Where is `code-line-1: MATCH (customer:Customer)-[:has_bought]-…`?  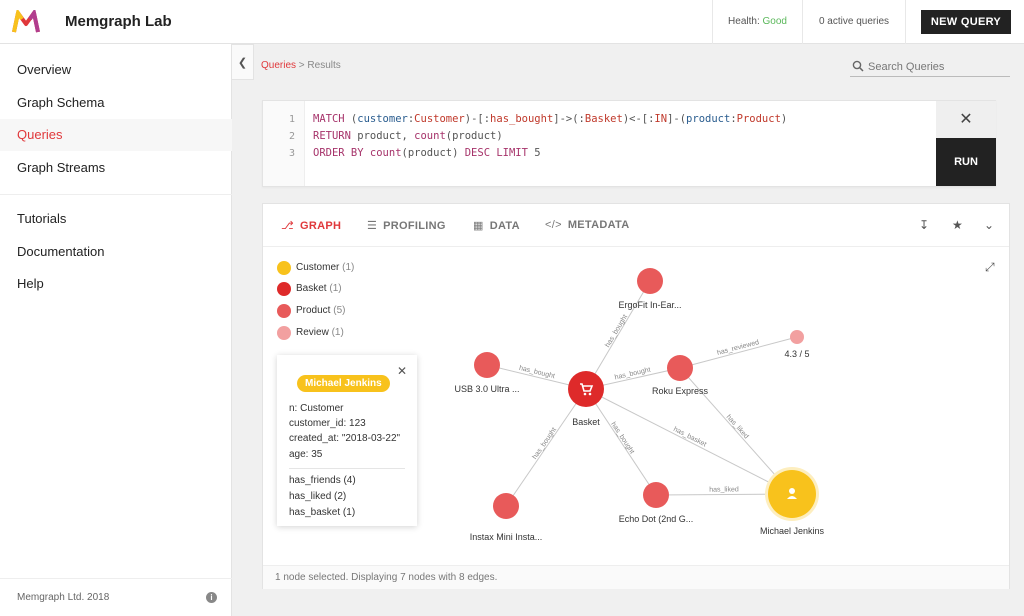
code-line-1: MATCH (customer:Customer)-[:has_bought]-… is located at coordinates (550, 119).